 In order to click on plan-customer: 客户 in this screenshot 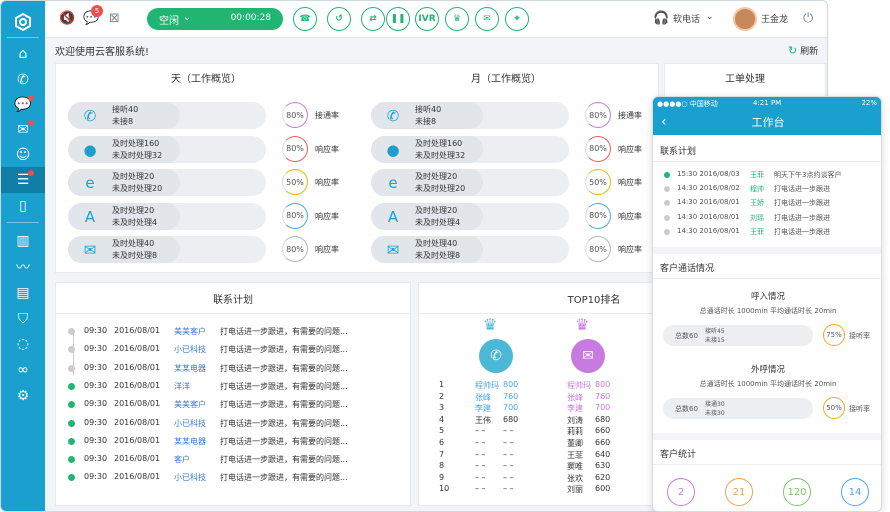, I will do `click(182, 459)`.